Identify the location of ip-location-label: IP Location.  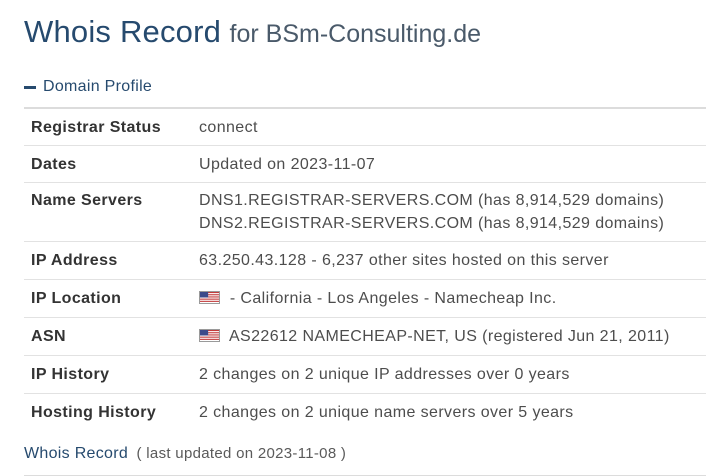
(76, 298).